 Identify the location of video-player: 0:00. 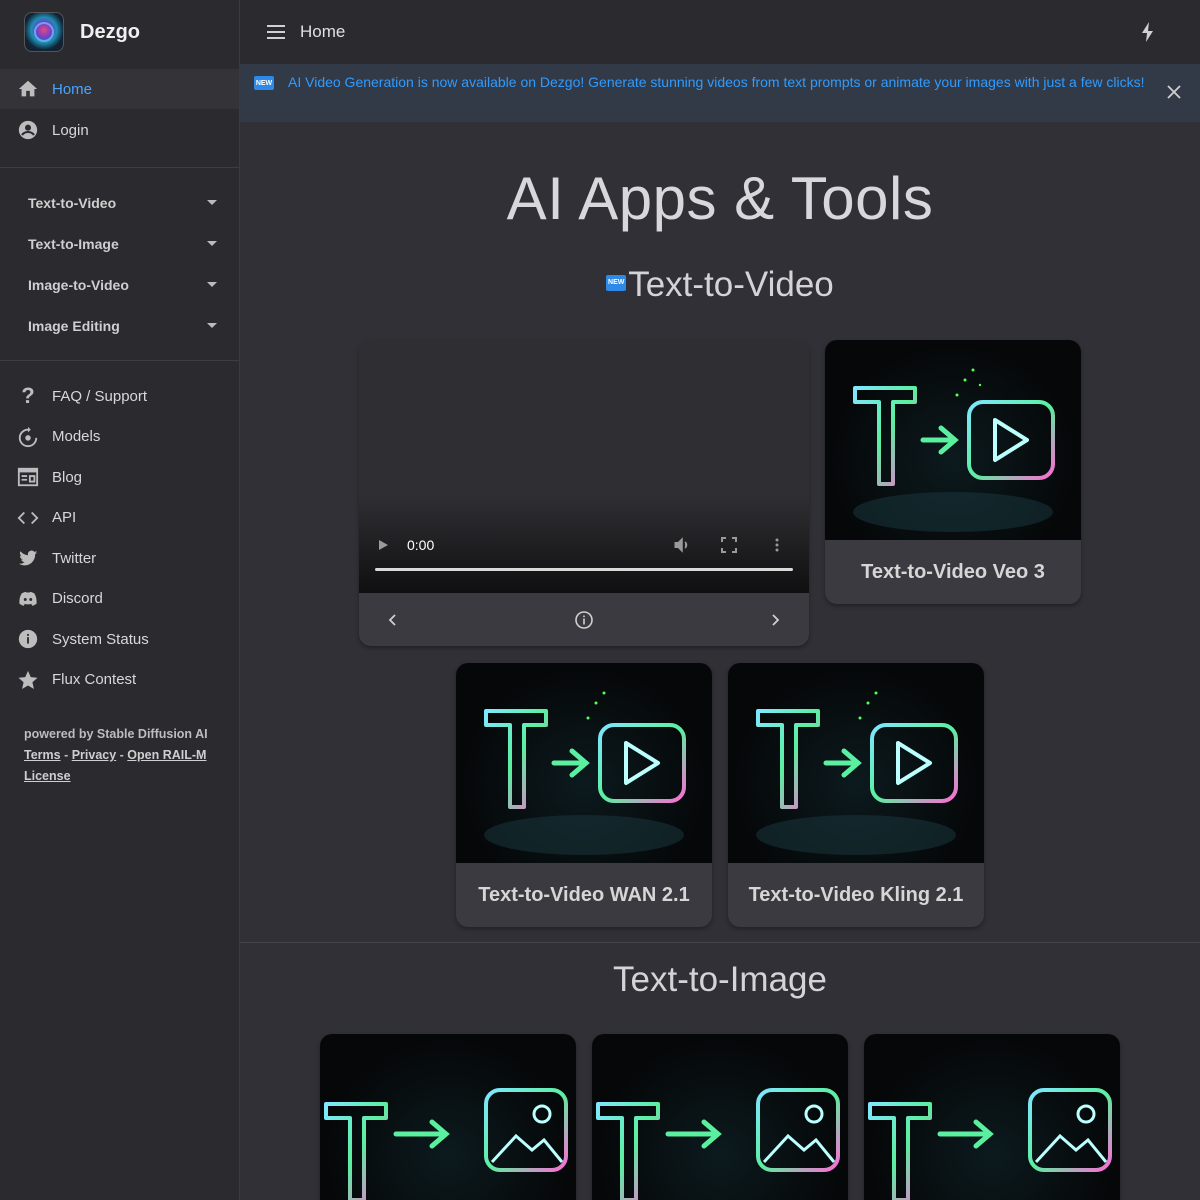
(584, 466).